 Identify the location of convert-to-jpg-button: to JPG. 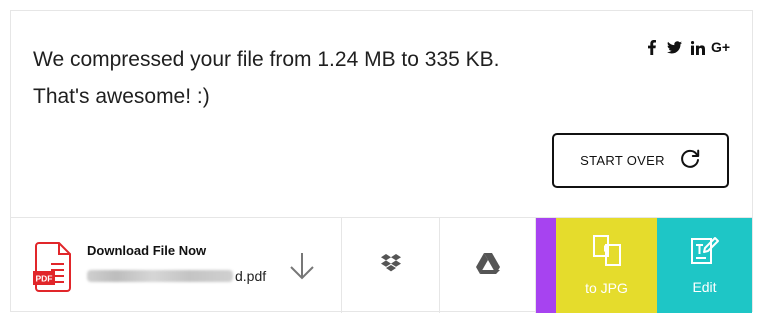
(606, 265).